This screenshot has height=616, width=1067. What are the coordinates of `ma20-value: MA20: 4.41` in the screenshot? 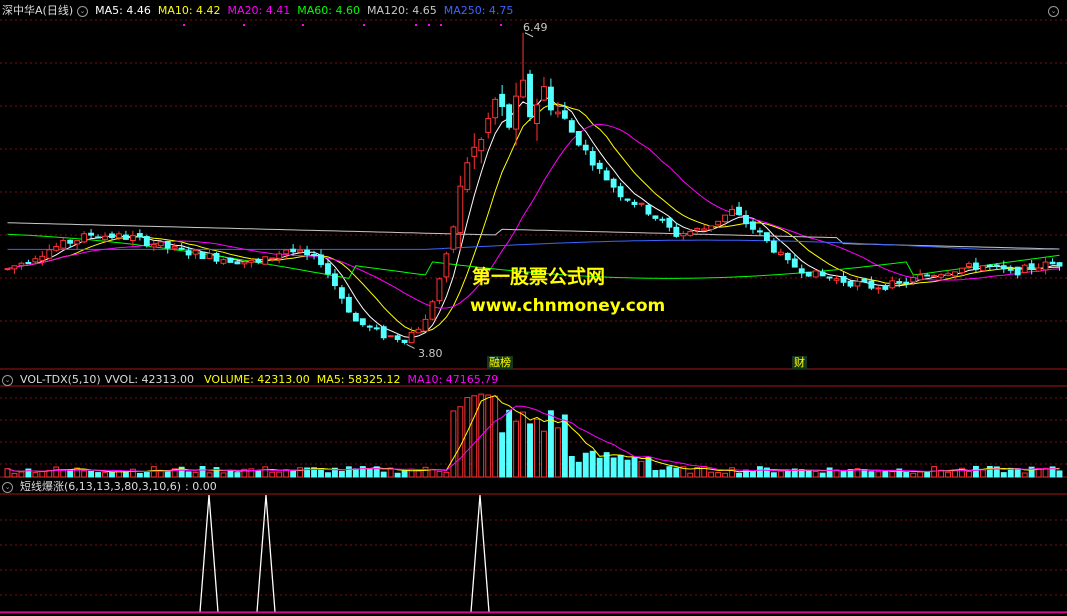 It's located at (259, 10).